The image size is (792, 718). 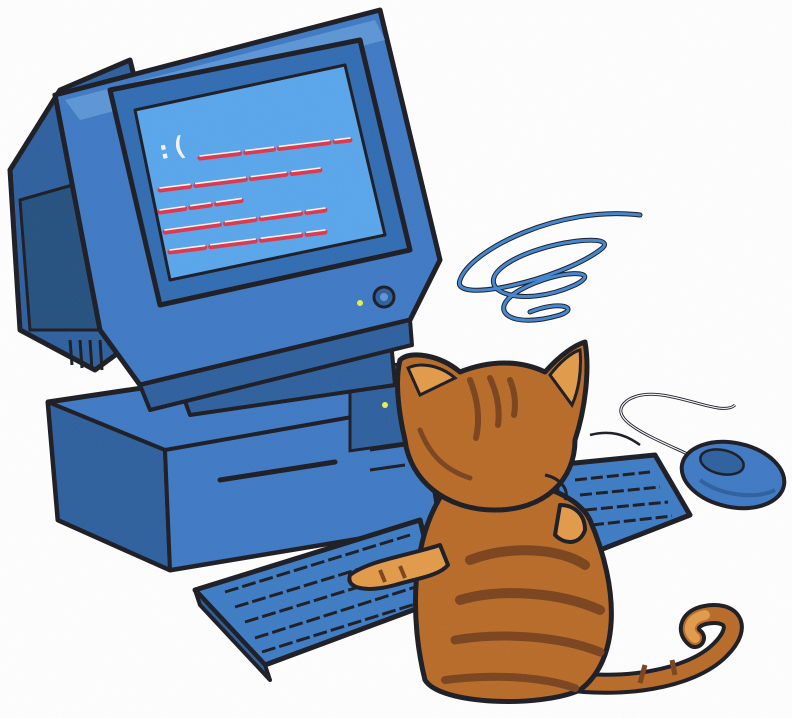 What do you see at coordinates (171, 149) in the screenshot?
I see `sad-face-emoticon: :(` at bounding box center [171, 149].